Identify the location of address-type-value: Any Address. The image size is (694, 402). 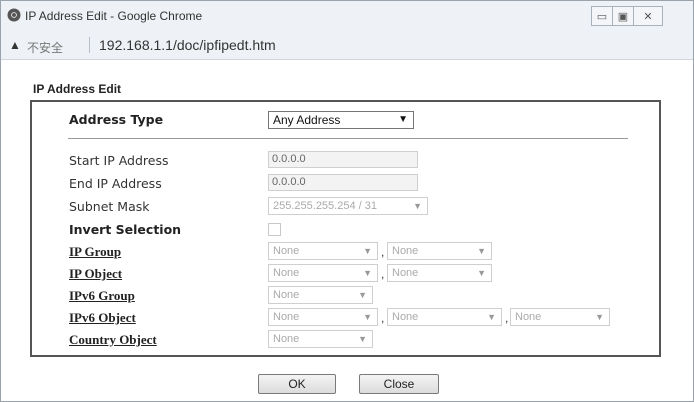
(307, 120).